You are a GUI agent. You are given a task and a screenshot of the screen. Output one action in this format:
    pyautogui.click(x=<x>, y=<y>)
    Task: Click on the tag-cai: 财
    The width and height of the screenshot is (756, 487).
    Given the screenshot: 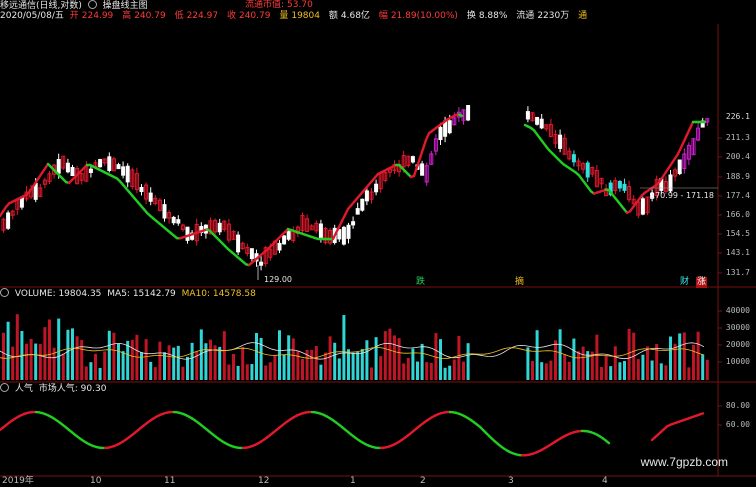 What is the action you would take?
    pyautogui.click(x=684, y=282)
    